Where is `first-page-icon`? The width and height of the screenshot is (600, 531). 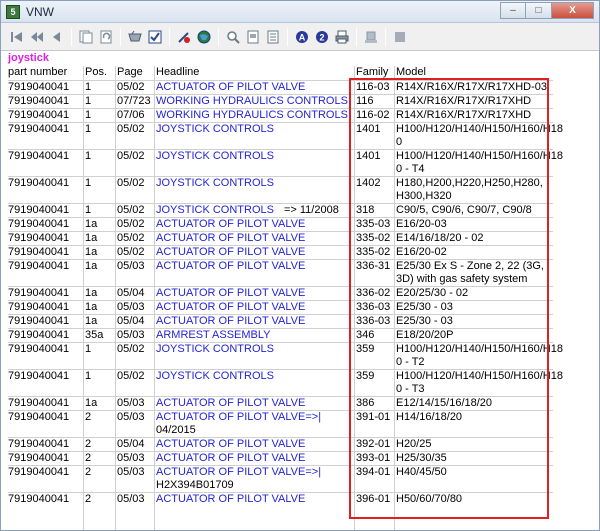
first-page-icon is located at coordinates (17, 37).